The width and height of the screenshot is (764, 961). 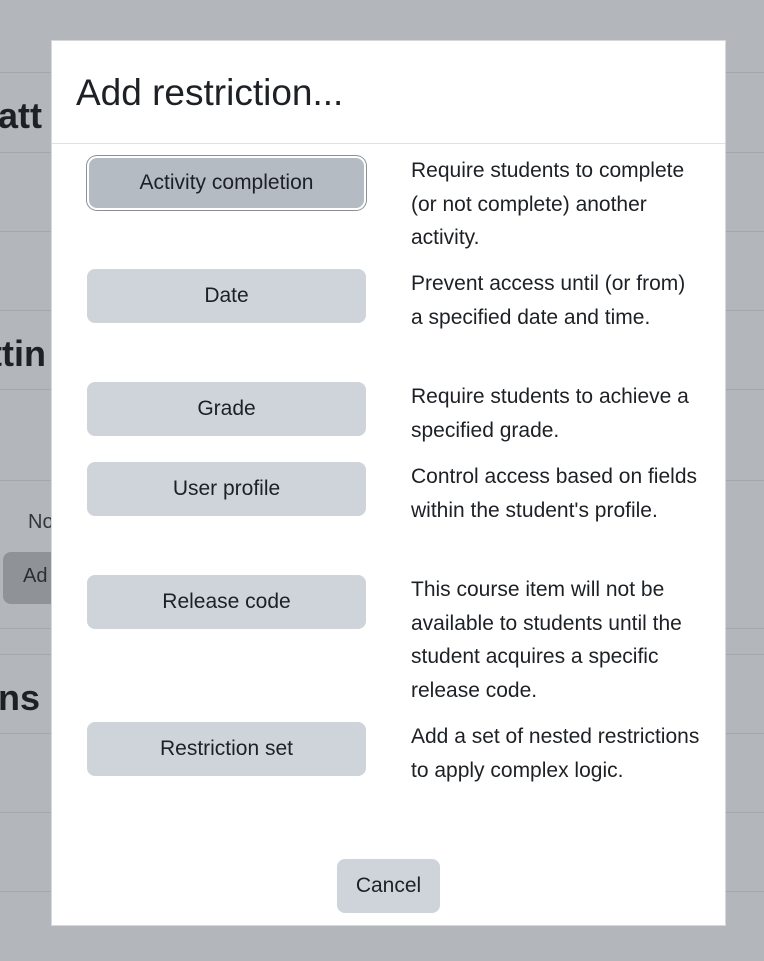 What do you see at coordinates (35, 576) in the screenshot?
I see `add-restriction-button-label: Ad` at bounding box center [35, 576].